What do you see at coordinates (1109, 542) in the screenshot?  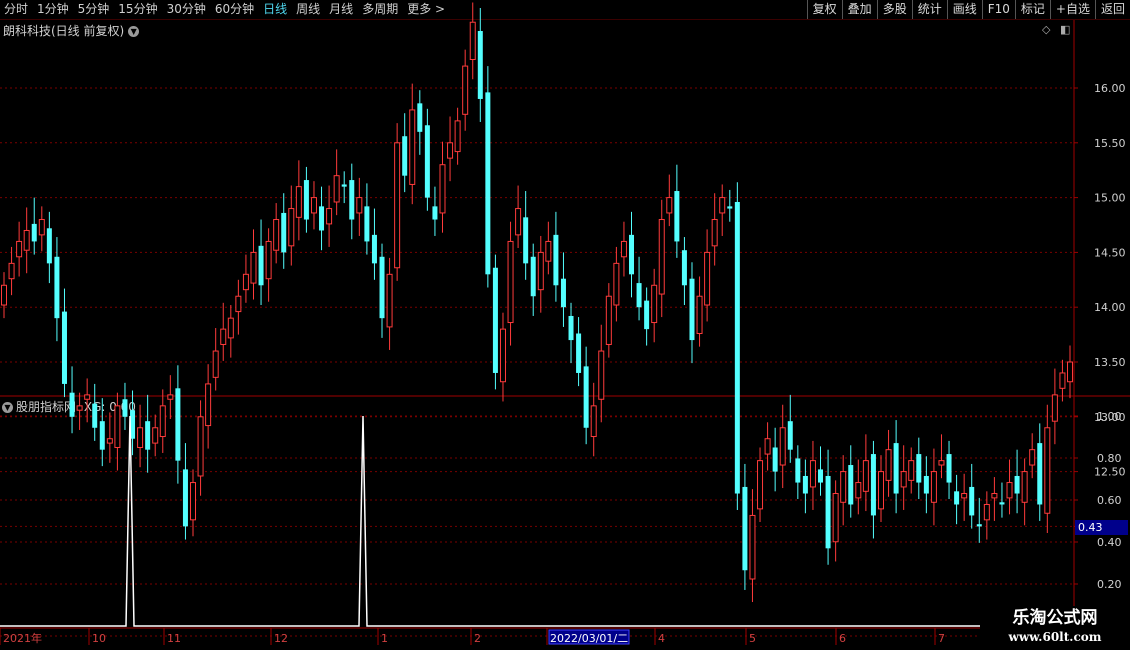 I see `indicator-tick-label: 0.40` at bounding box center [1109, 542].